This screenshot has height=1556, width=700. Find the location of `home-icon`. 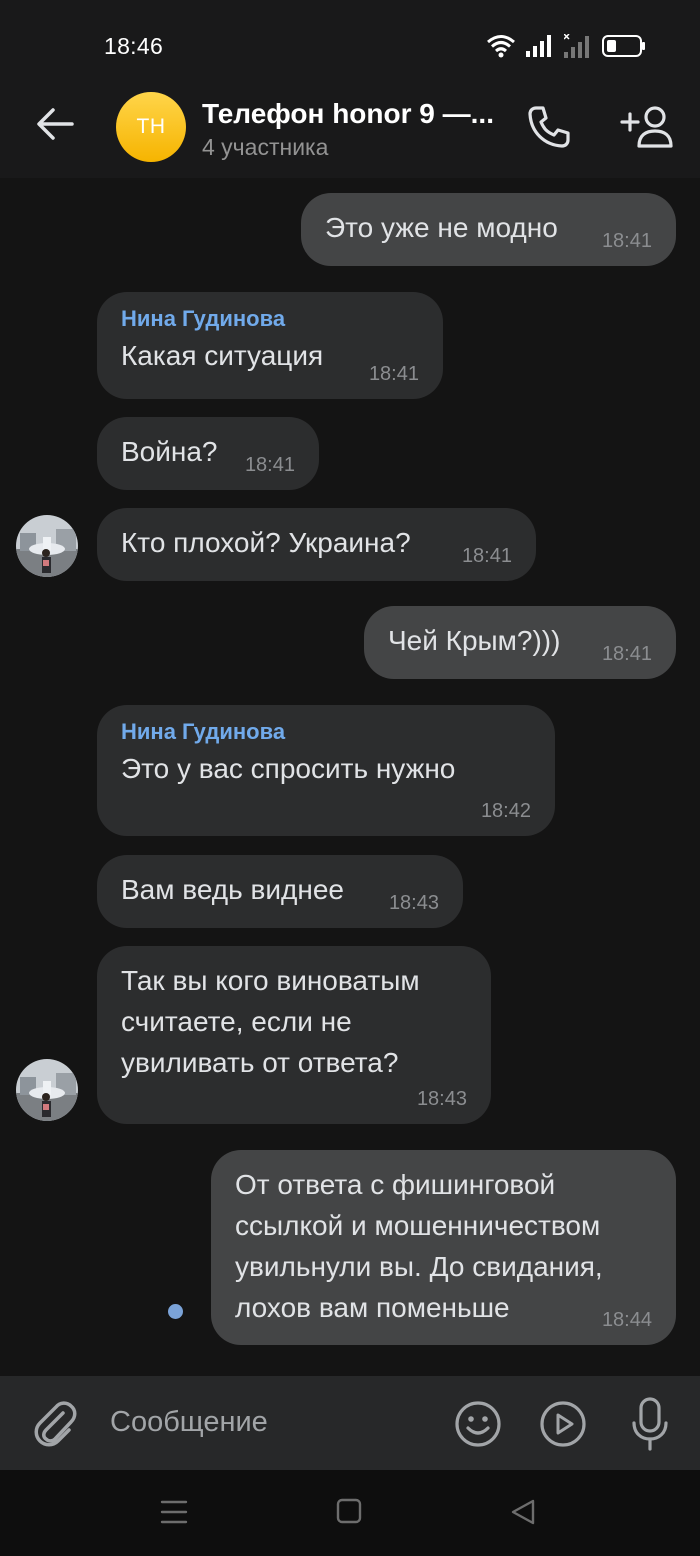

home-icon is located at coordinates (349, 1511).